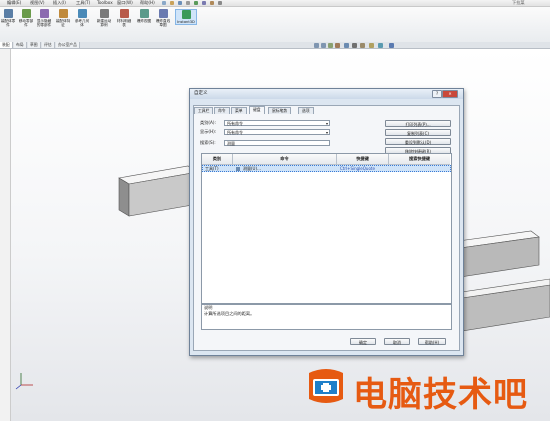 Image resolution: width=550 pixels, height=421 pixels. I want to click on ribbon-assembly-parts-button: 装配体零件, so click(8, 18).